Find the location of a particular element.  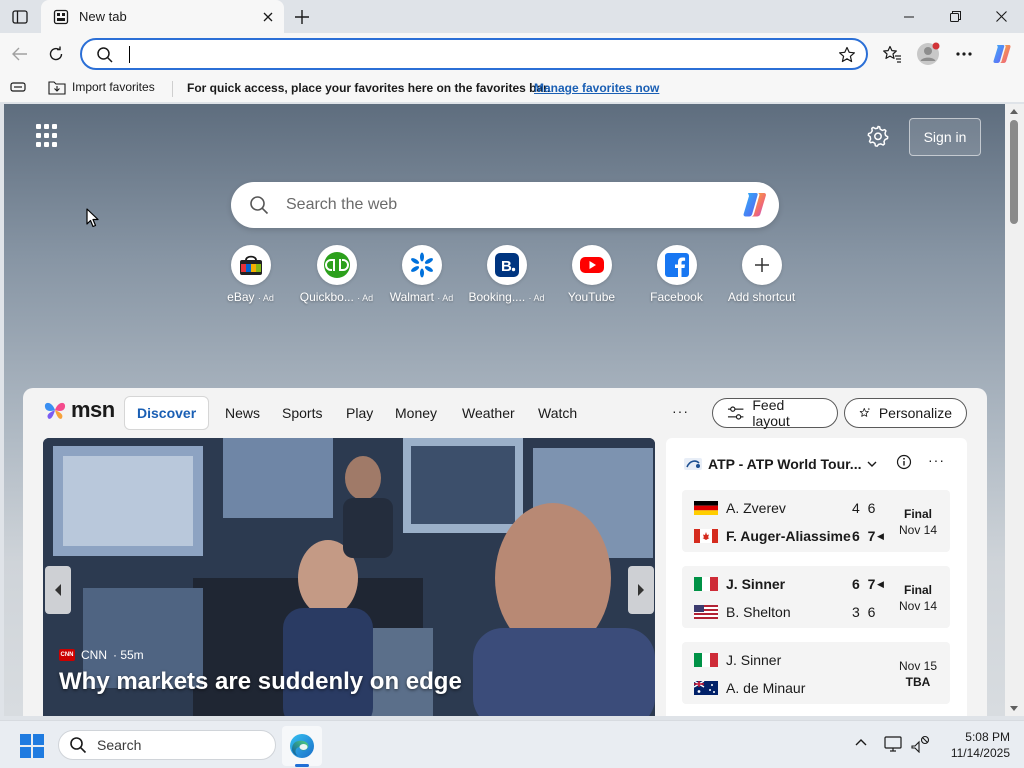

new-tab-button is located at coordinates (302, 17).